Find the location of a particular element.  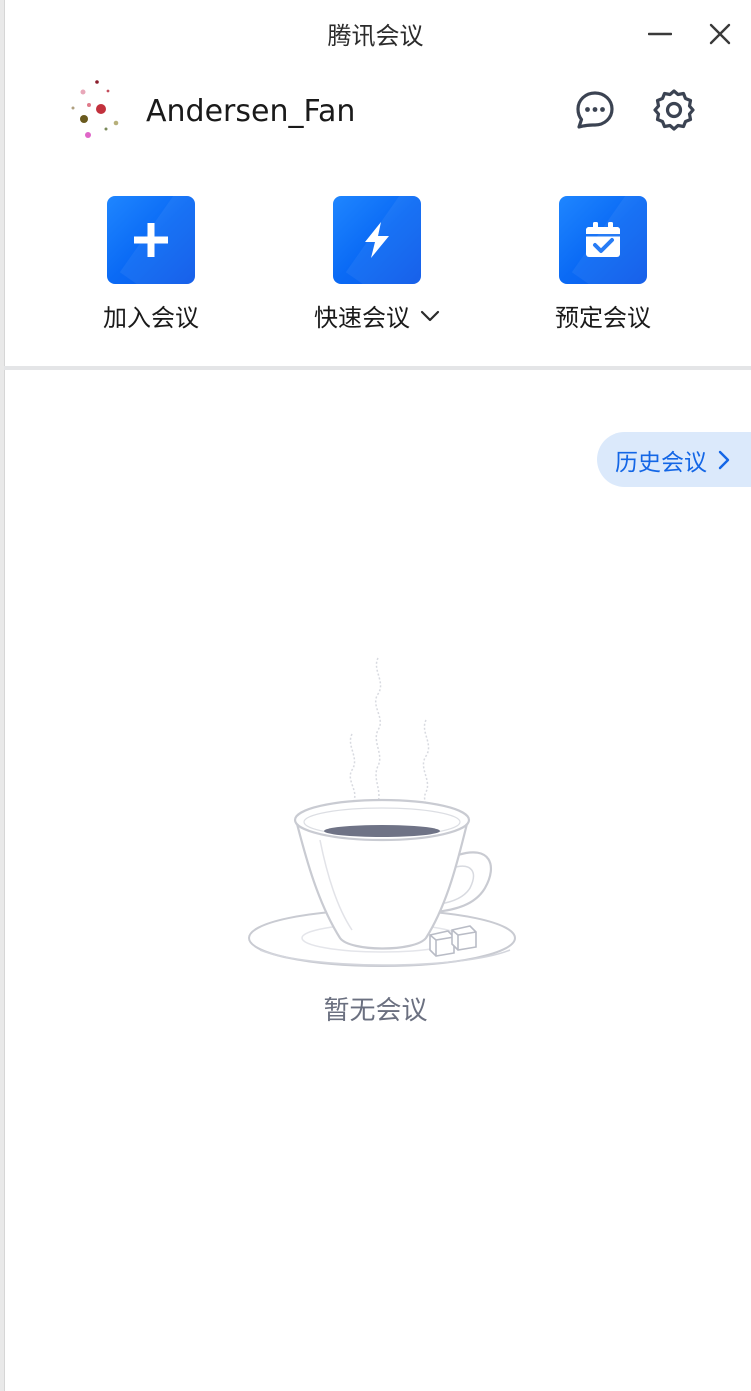

username: Andersen_Fan is located at coordinates (251, 111).